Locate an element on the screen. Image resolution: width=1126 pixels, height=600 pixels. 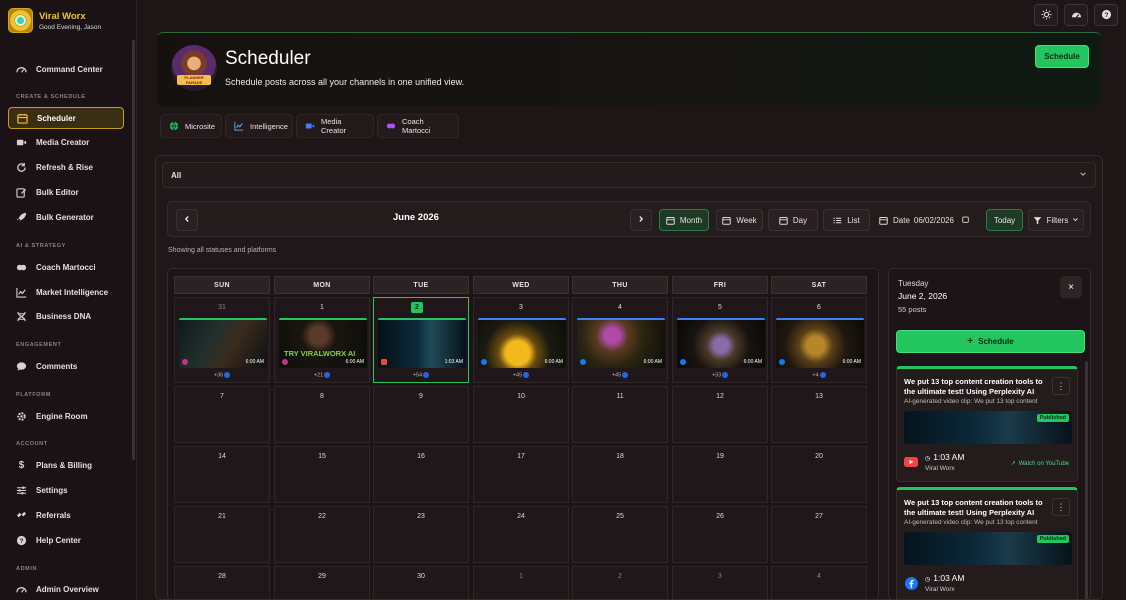
status-badge: Published is located at coordinates (1052, 418).